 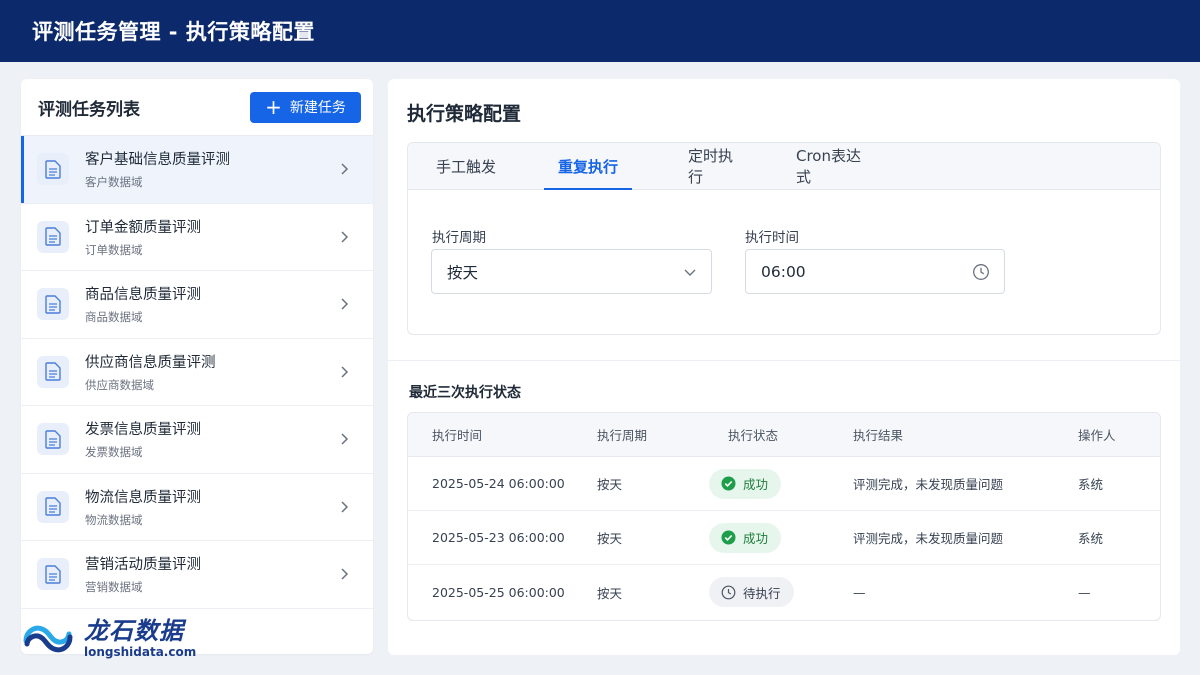 I want to click on period-value: 按天, so click(x=463, y=272).